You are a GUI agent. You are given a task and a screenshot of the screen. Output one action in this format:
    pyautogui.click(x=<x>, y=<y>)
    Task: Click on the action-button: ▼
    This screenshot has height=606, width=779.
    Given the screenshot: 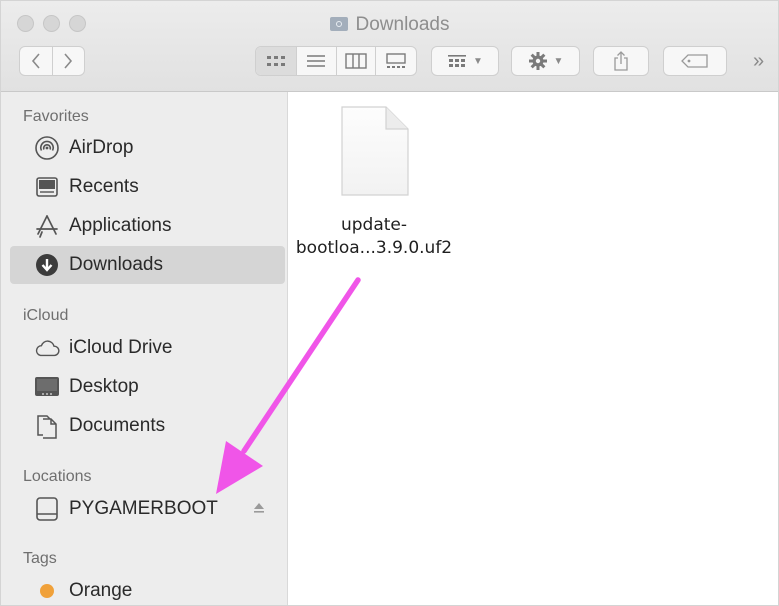 What is the action you would take?
    pyautogui.click(x=545, y=61)
    